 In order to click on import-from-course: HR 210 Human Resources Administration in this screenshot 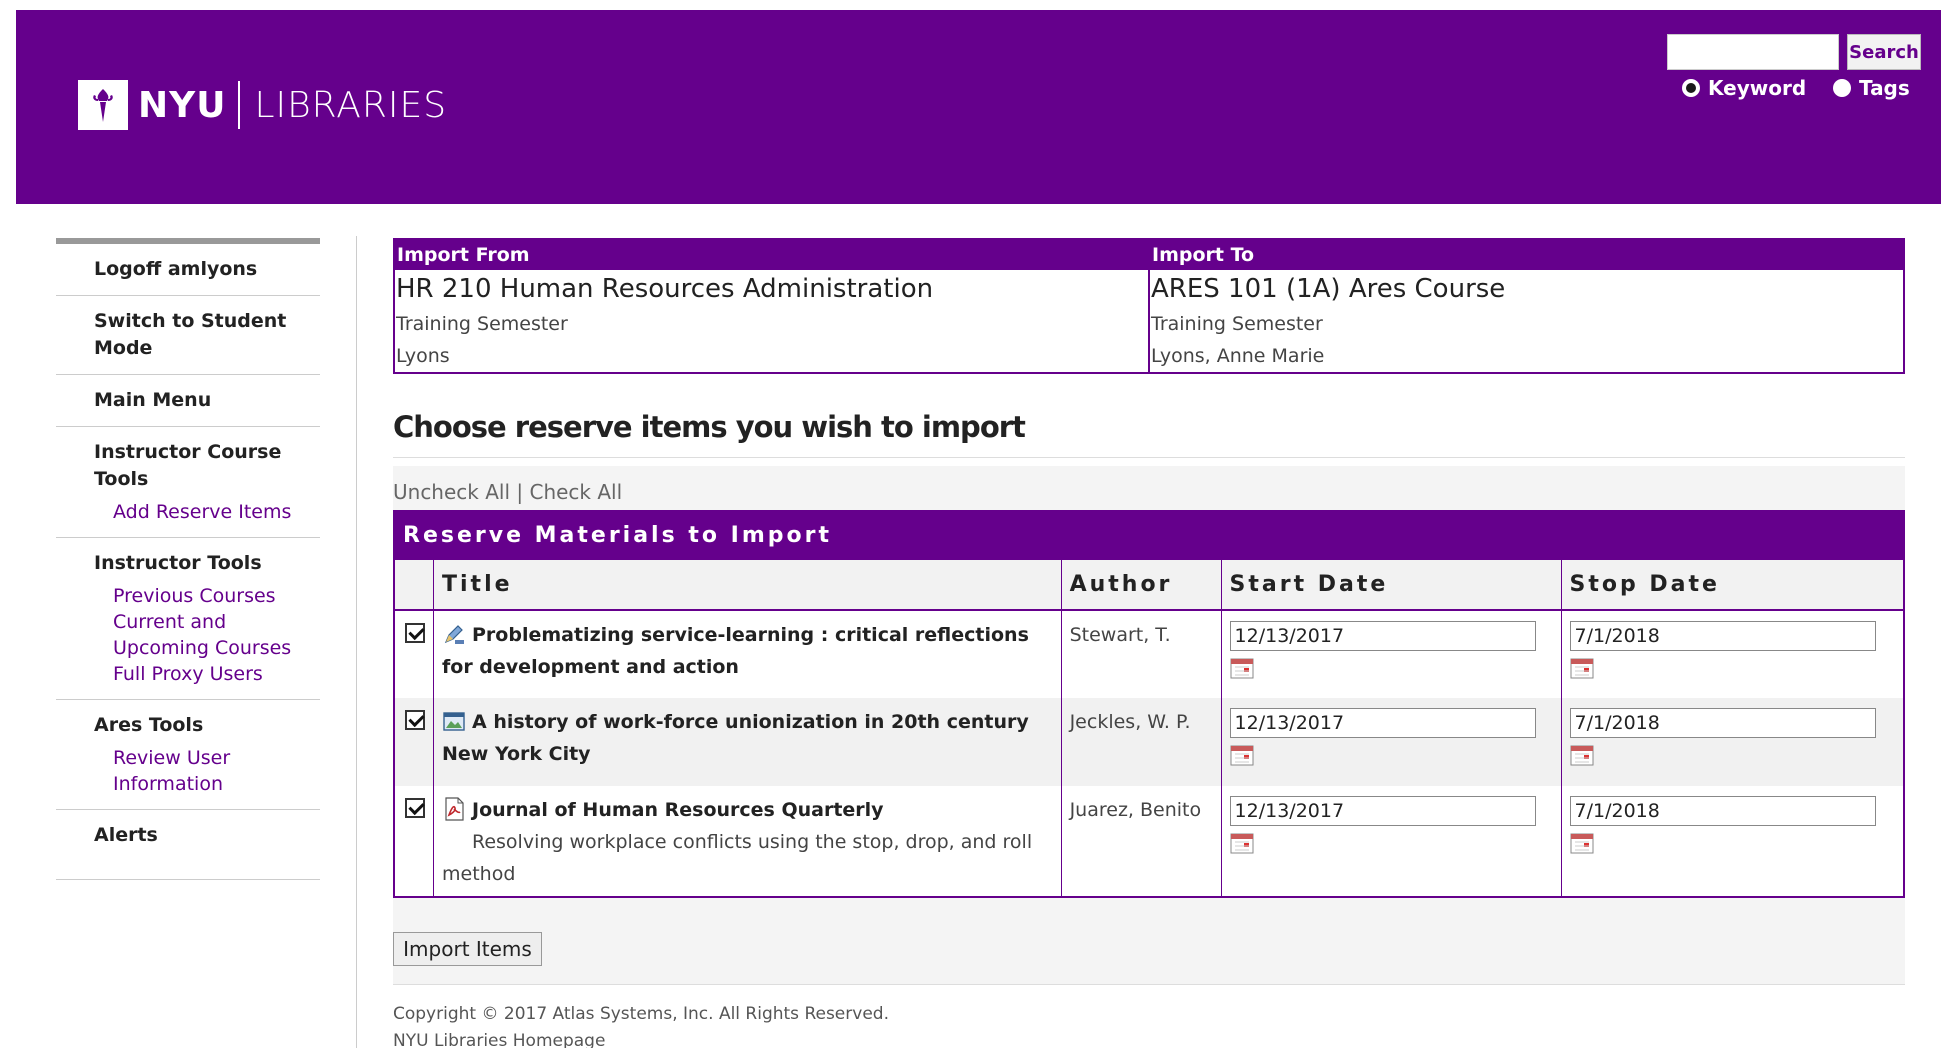, I will do `click(665, 289)`.